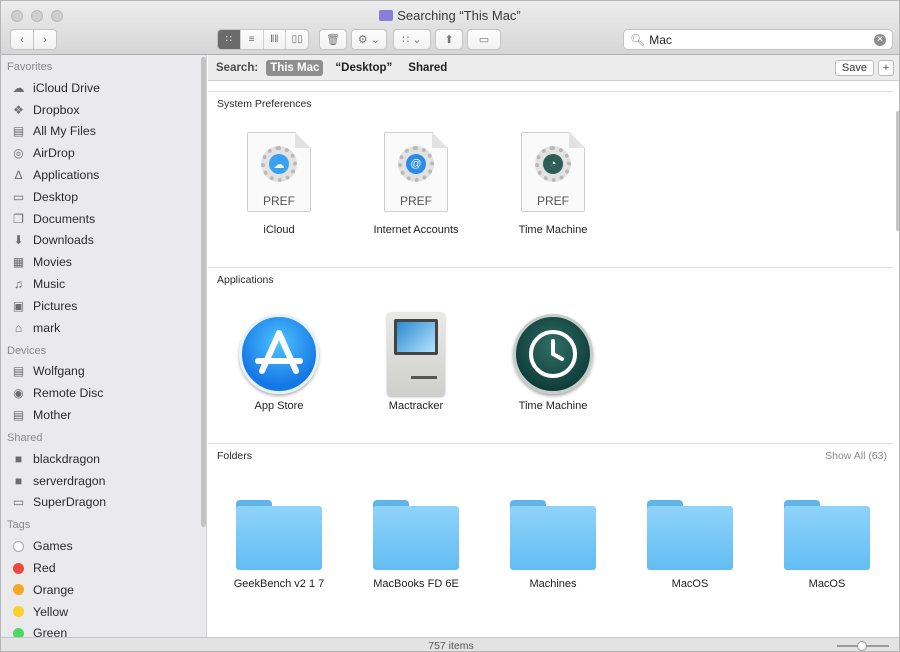 The width and height of the screenshot is (900, 652). Describe the element at coordinates (22, 39) in the screenshot. I see `back-button: ‹` at that location.